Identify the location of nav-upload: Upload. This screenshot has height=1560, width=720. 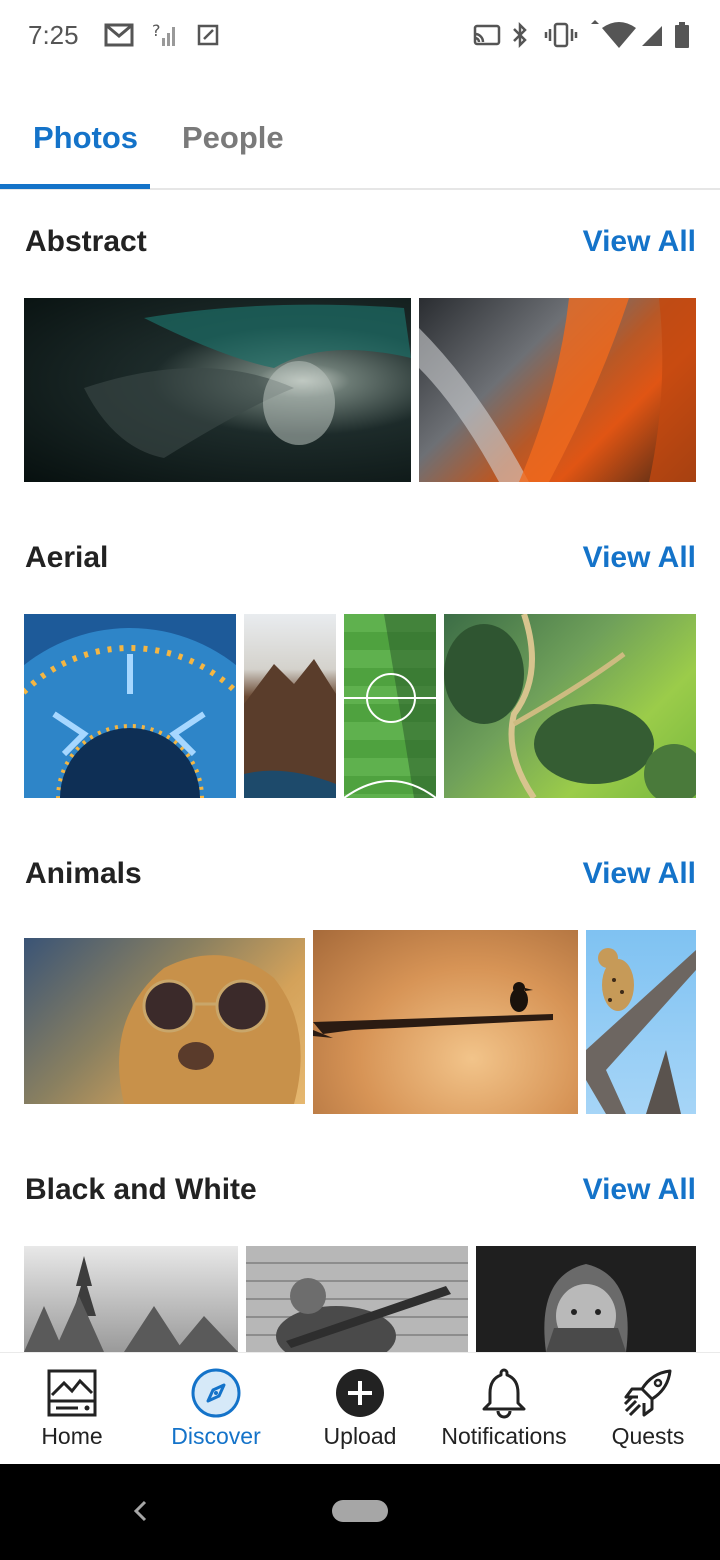
(360, 1409).